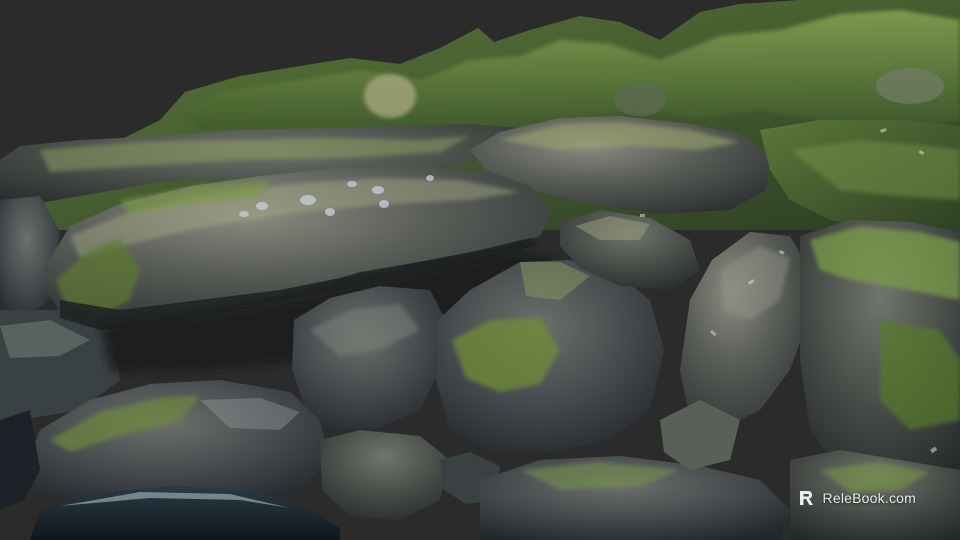 This screenshot has height=540, width=960. What do you see at coordinates (869, 498) in the screenshot?
I see `watermark-text: ReleBook.com` at bounding box center [869, 498].